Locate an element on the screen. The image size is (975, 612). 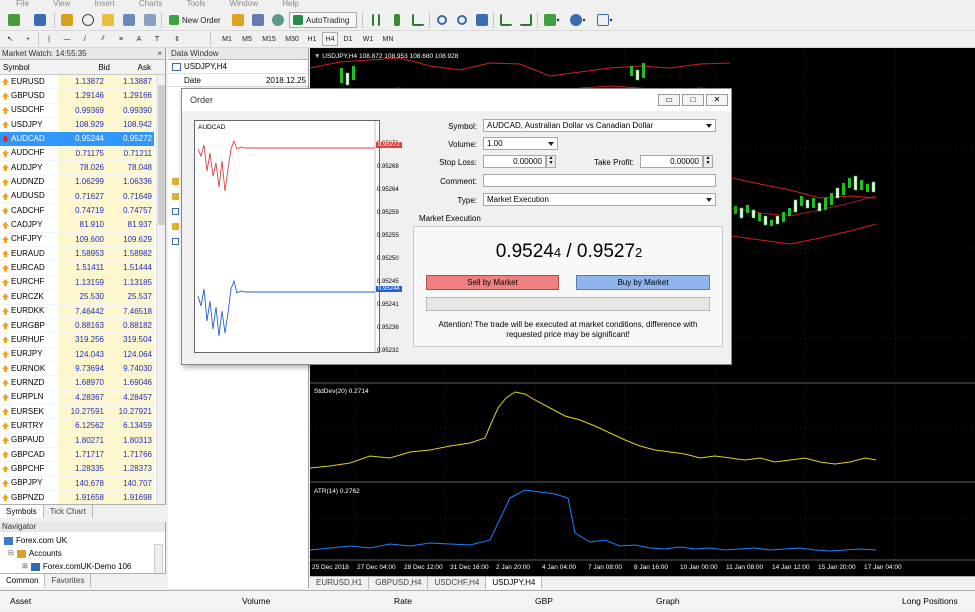
table-row: AUDJPY 78.026 78.048 is located at coordinates (82, 168).